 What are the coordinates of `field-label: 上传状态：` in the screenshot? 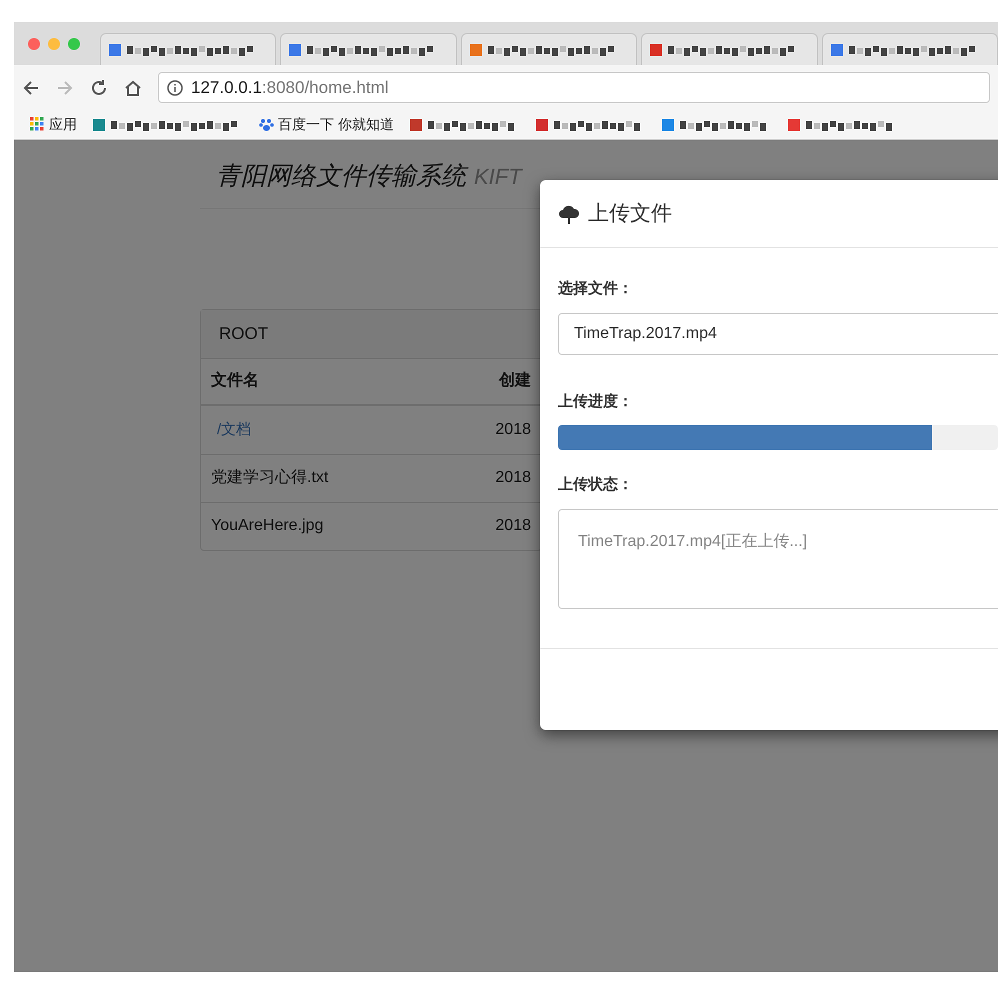 It's located at (596, 485).